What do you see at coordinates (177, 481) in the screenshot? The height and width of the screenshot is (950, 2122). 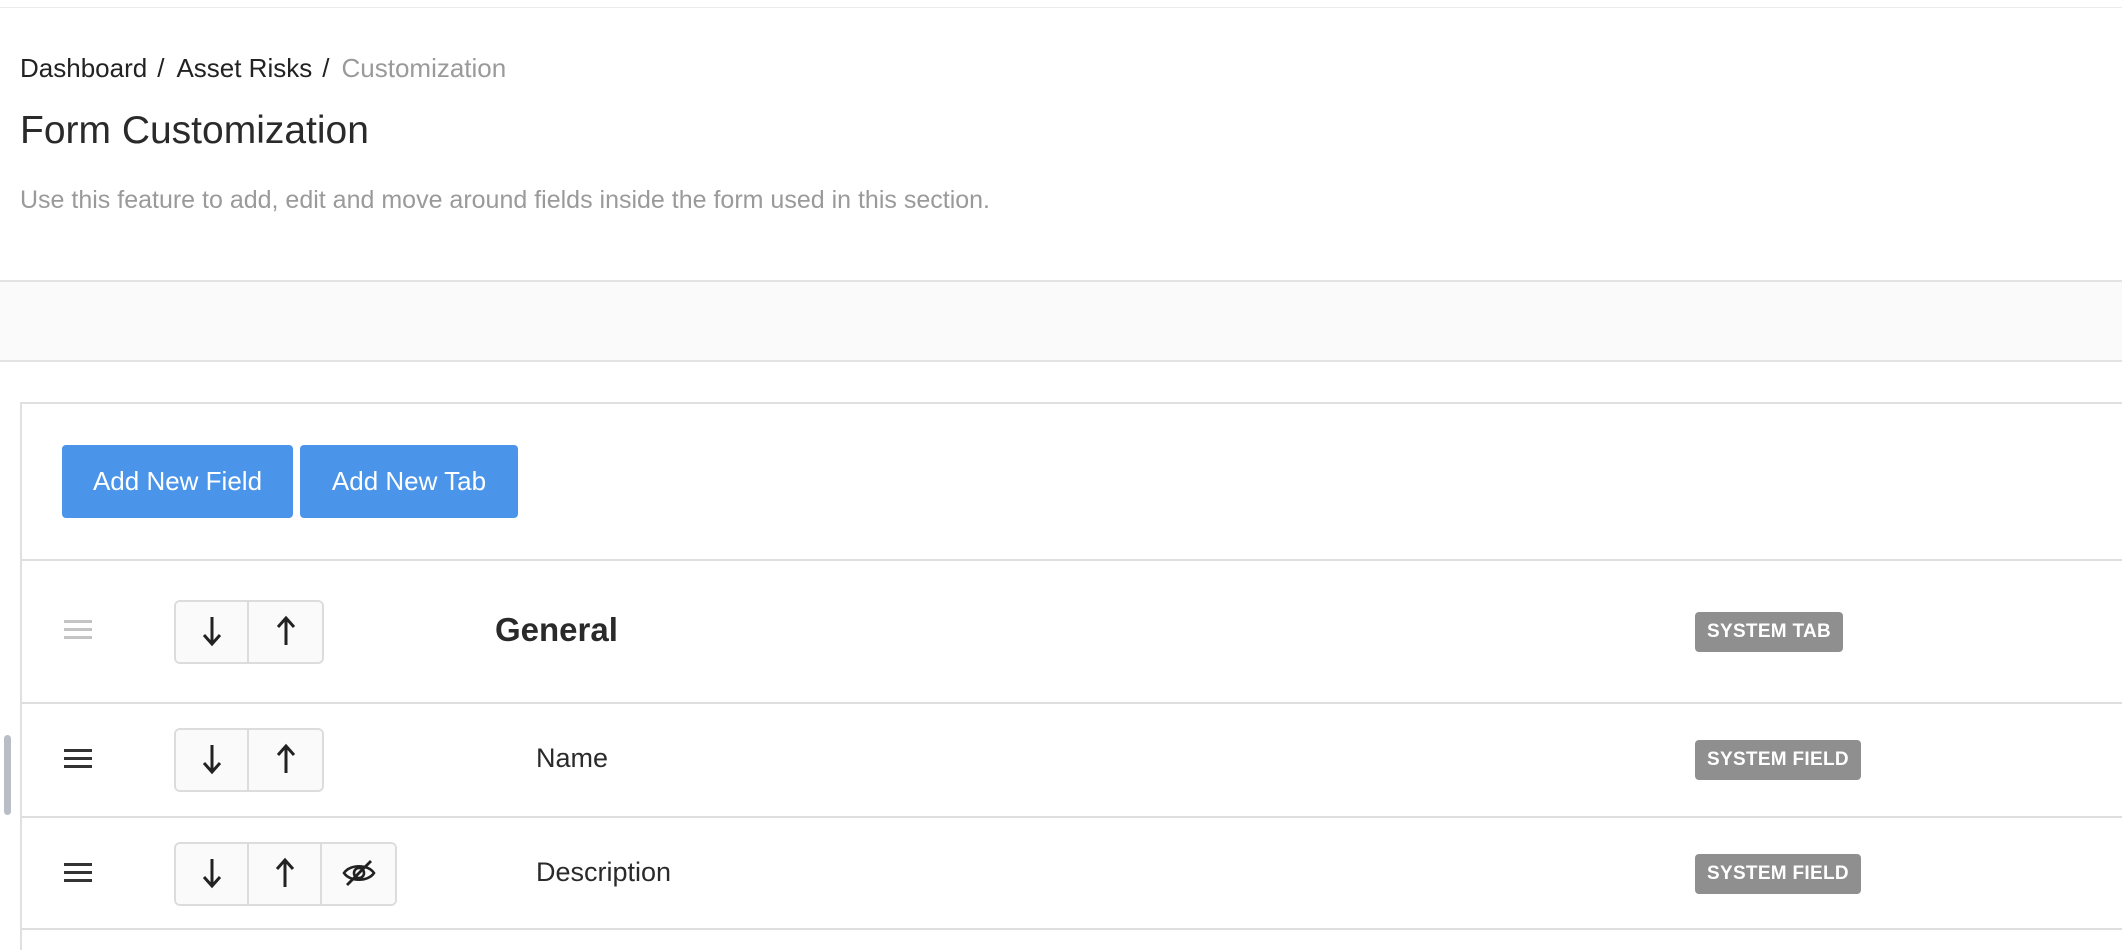 I see `add-new-field-button: Add New Field` at bounding box center [177, 481].